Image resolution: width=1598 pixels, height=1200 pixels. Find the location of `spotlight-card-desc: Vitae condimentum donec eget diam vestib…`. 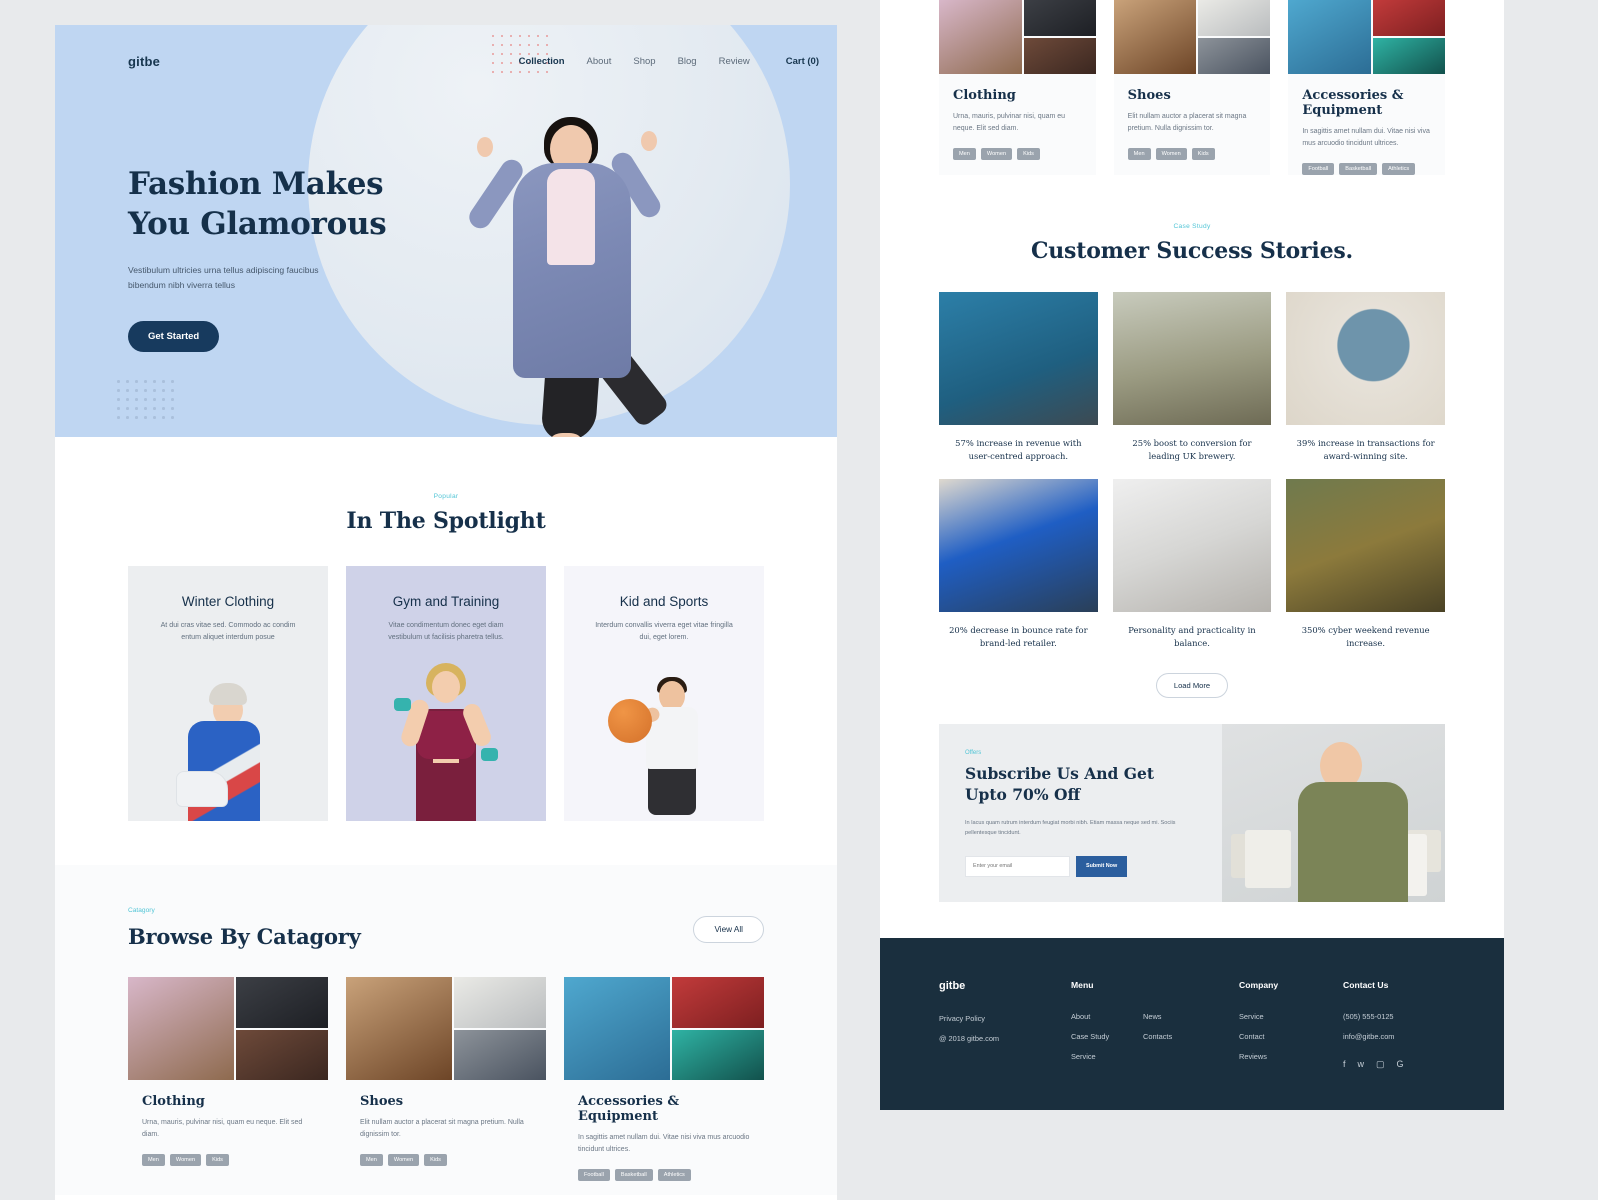

spotlight-card-desc: Vitae condimentum donec eget diam vestib… is located at coordinates (446, 631).